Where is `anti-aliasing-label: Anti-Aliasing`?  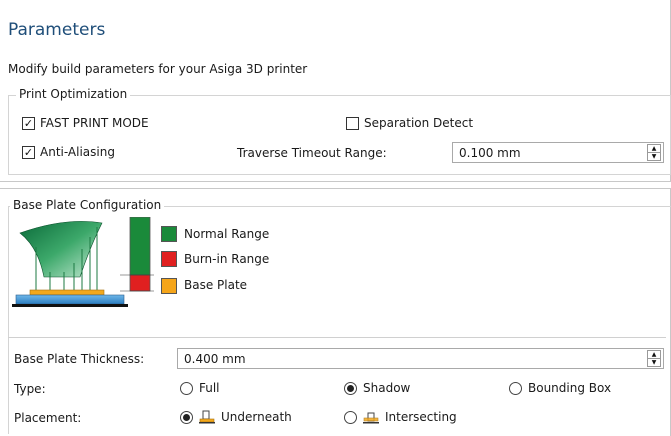
anti-aliasing-label: Anti-Aliasing is located at coordinates (77, 152).